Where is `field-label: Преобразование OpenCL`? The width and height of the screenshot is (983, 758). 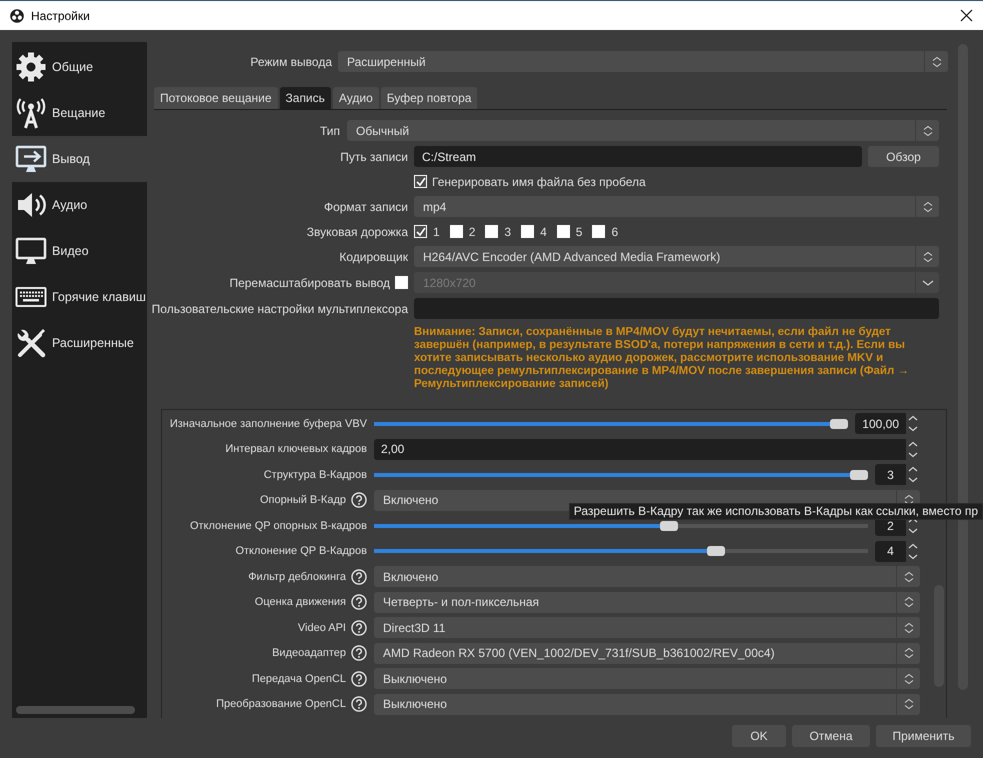 field-label: Преобразование OpenCL is located at coordinates (281, 704).